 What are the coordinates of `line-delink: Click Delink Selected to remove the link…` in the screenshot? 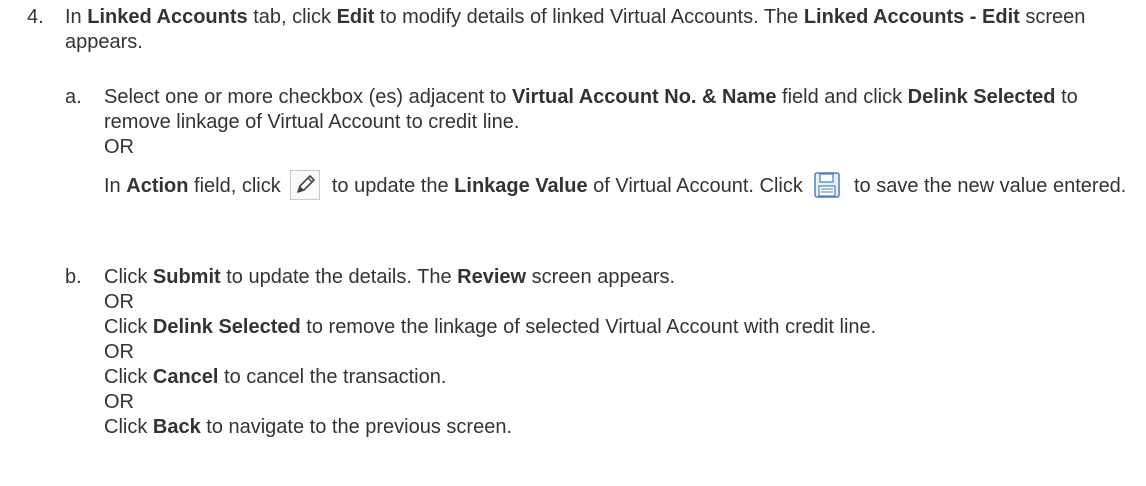 It's located at (622, 327).